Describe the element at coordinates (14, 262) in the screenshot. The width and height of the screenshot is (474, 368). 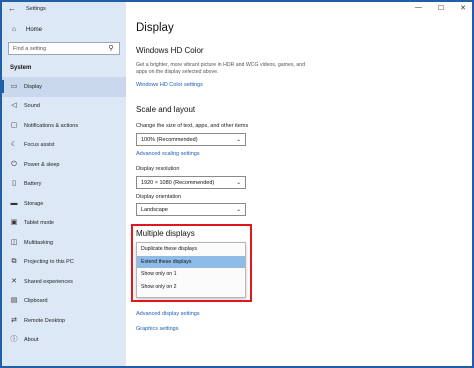
I see `projecting-icon: ⧉` at that location.